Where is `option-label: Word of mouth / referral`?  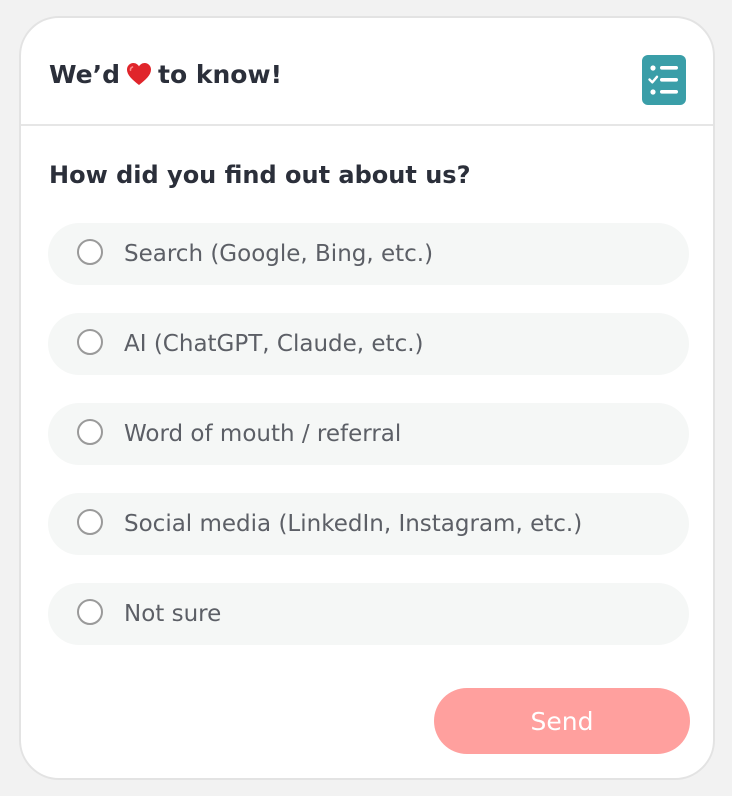 option-label: Word of mouth / referral is located at coordinates (263, 434).